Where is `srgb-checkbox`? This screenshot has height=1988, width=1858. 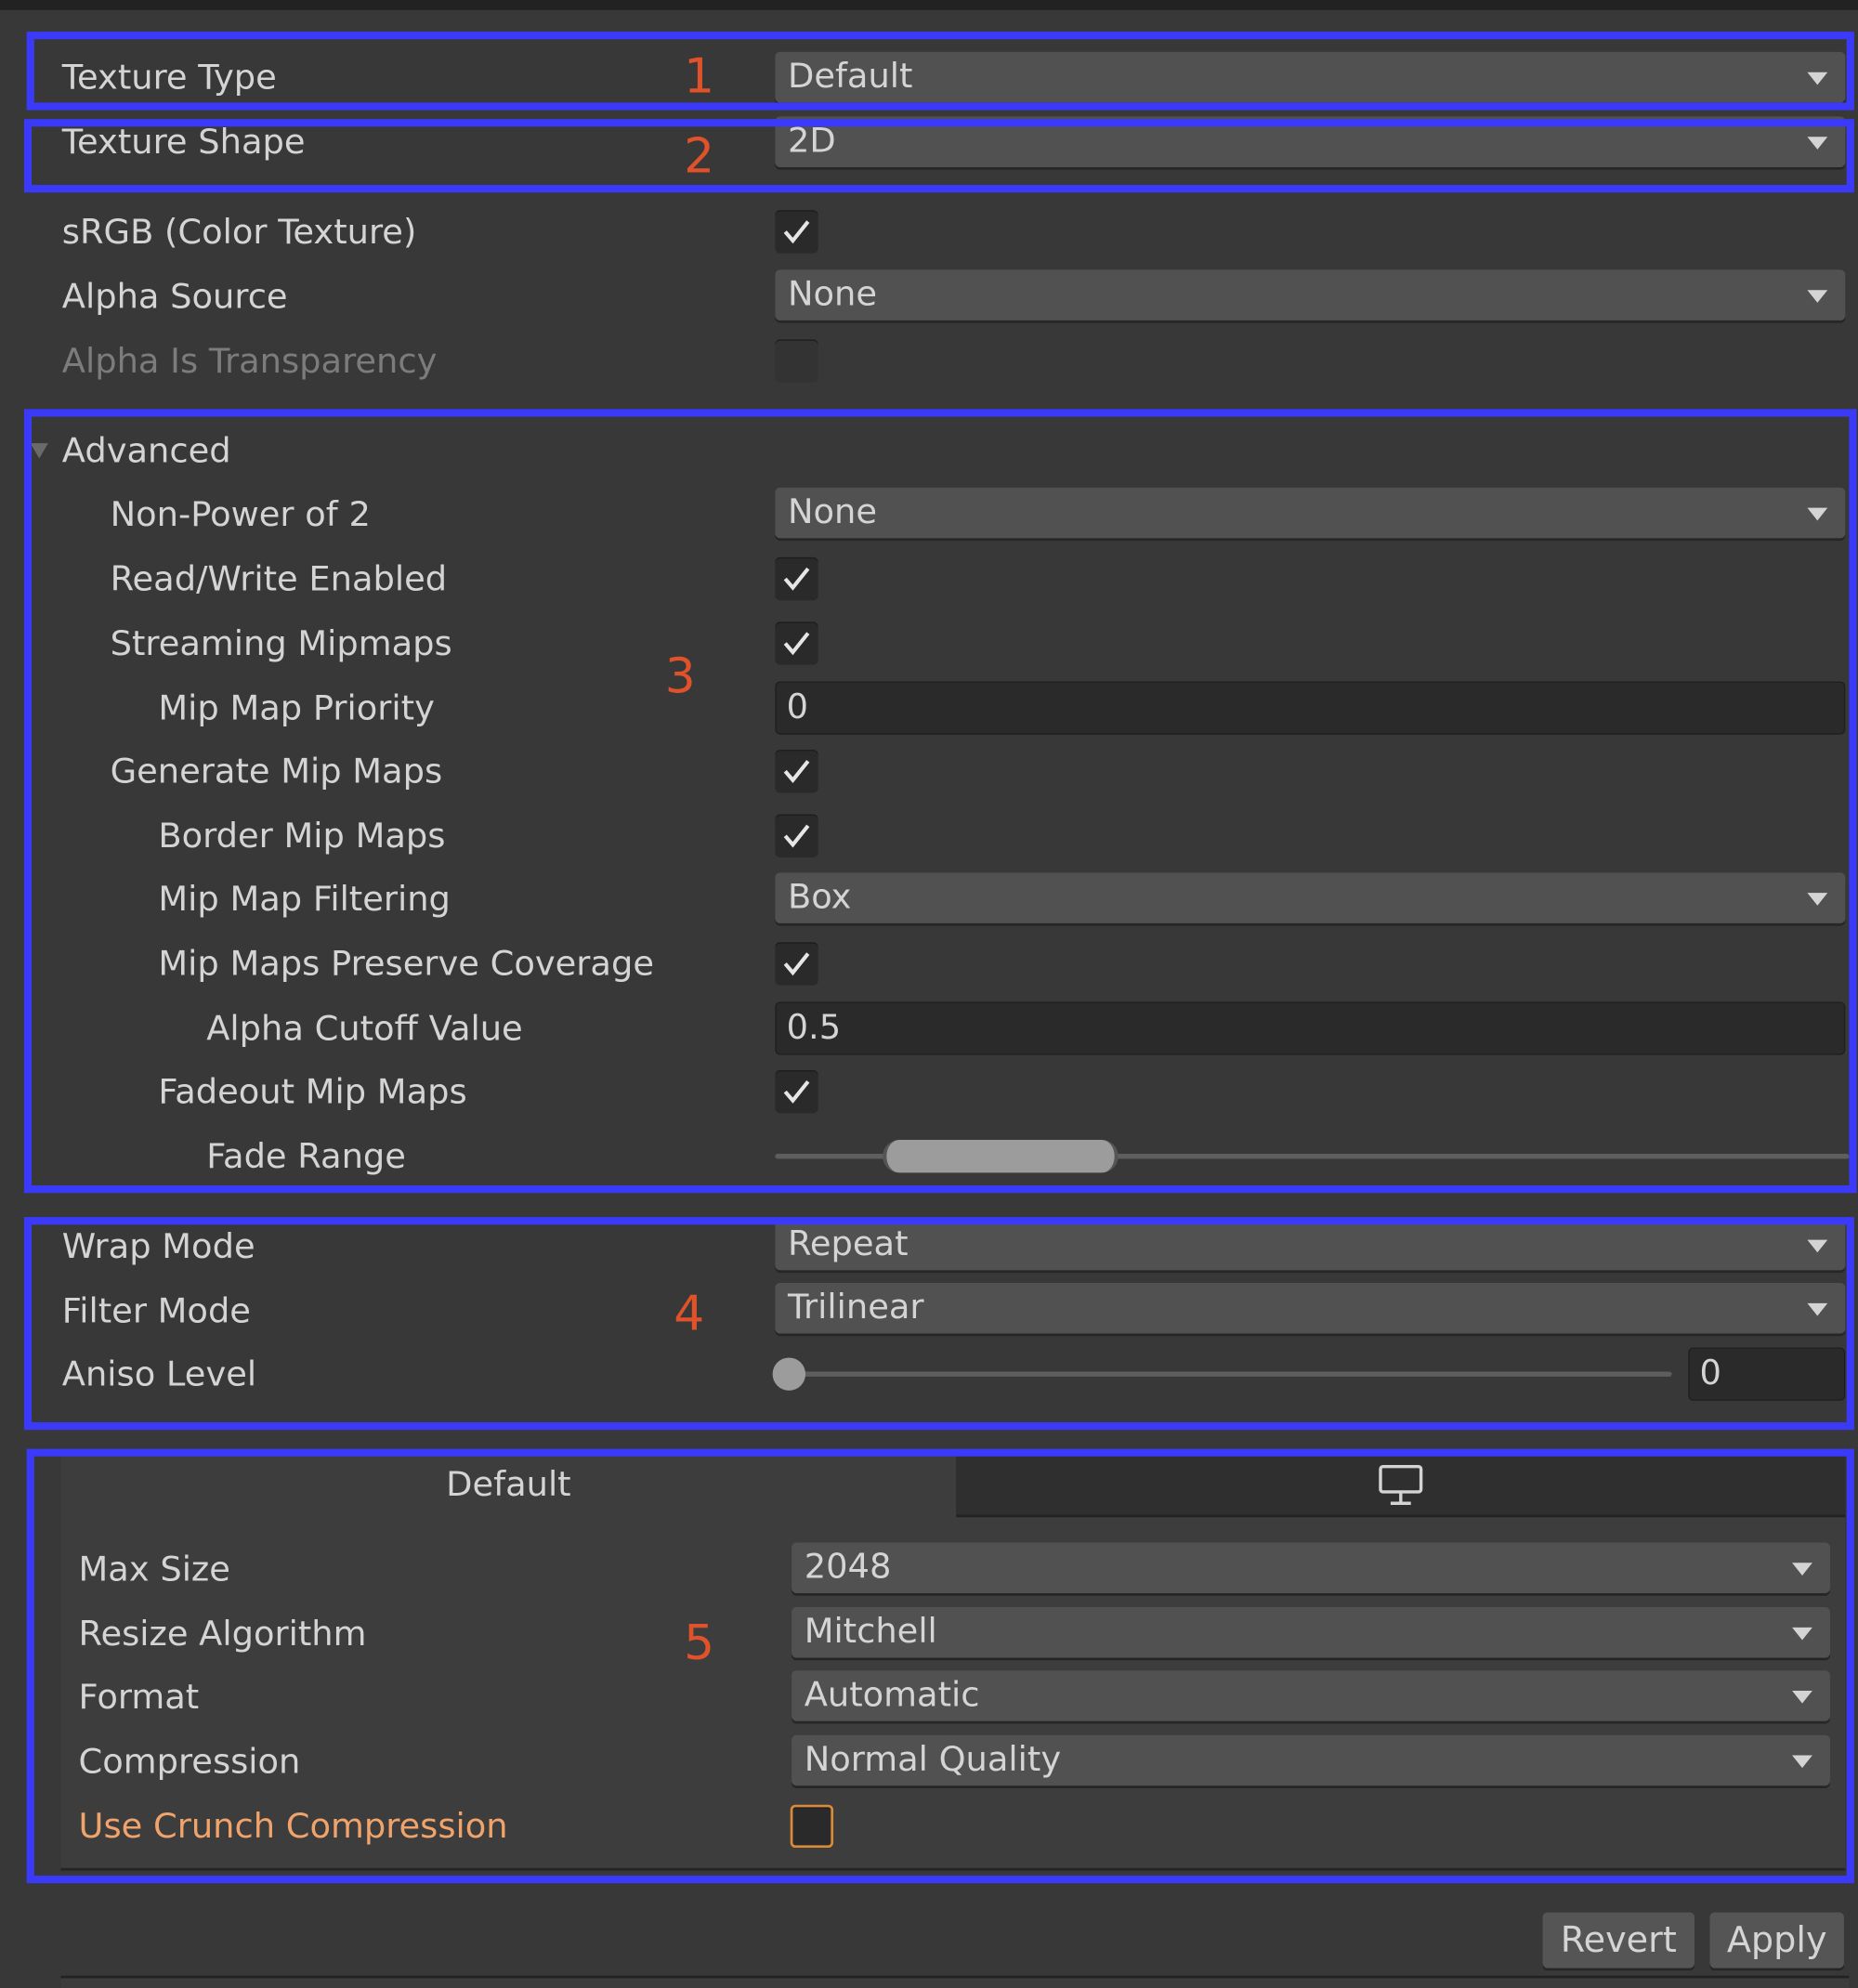
srgb-checkbox is located at coordinates (796, 232).